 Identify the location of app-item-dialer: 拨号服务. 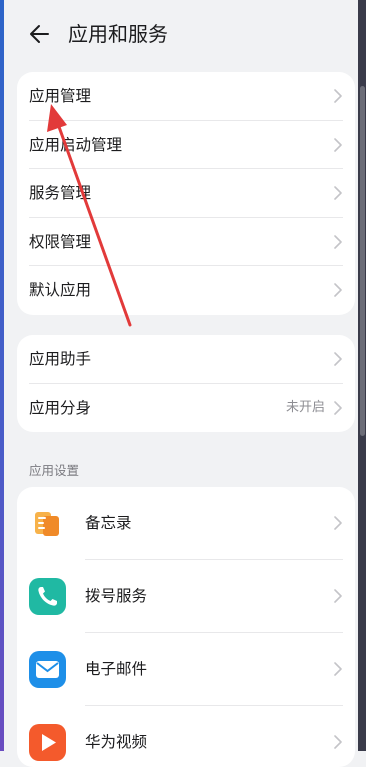
(186, 596).